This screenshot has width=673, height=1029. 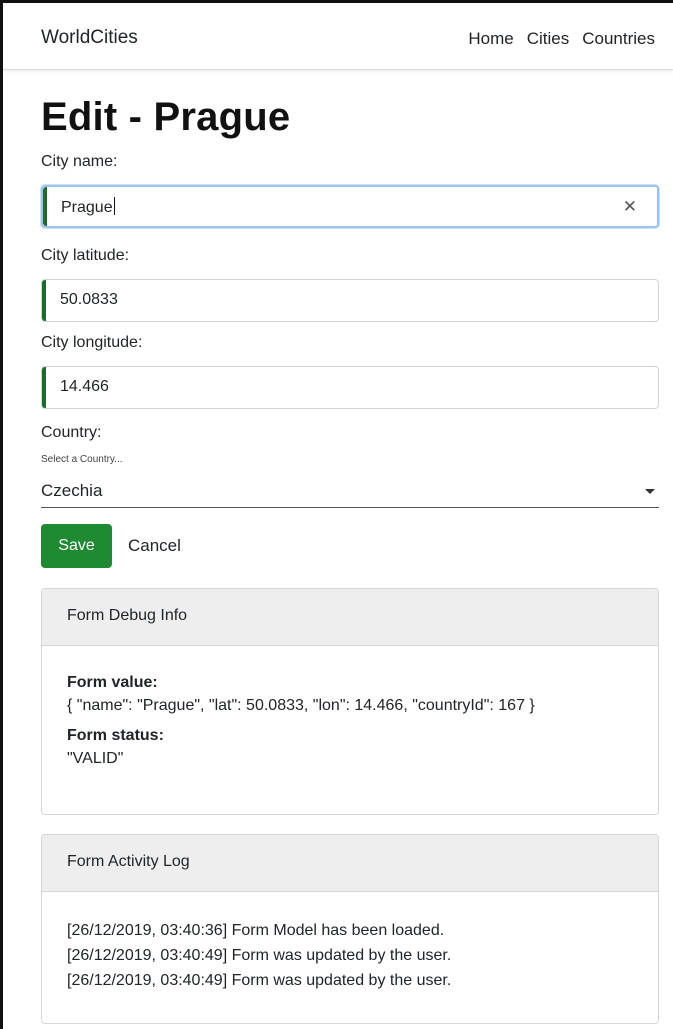 I want to click on save-button: Save, so click(x=76, y=546).